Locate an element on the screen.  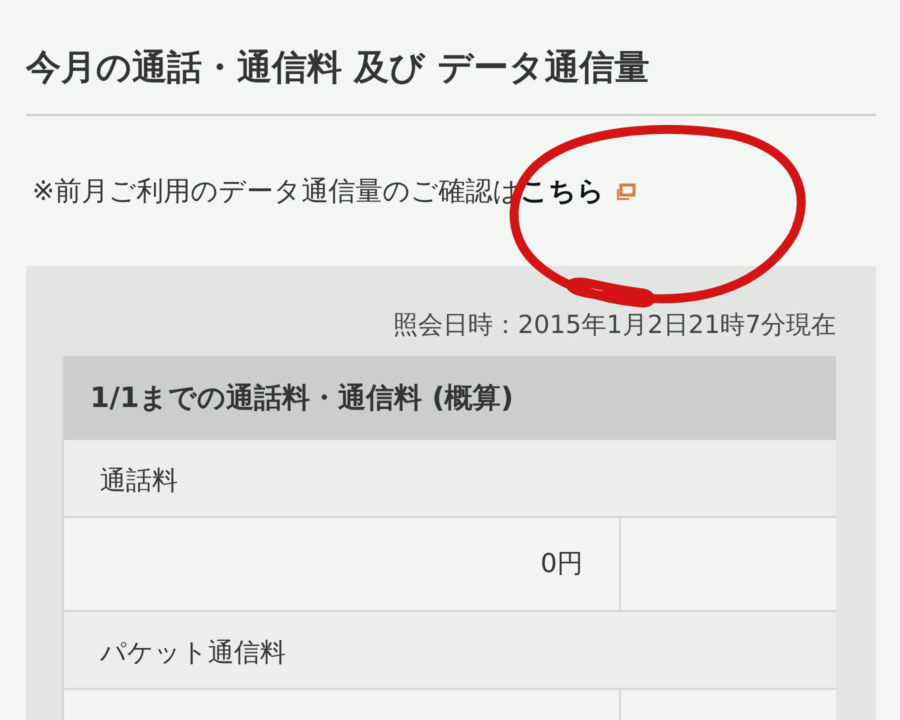
table-heading: 1/1までの通話料・通信料 (概算) is located at coordinates (450, 398).